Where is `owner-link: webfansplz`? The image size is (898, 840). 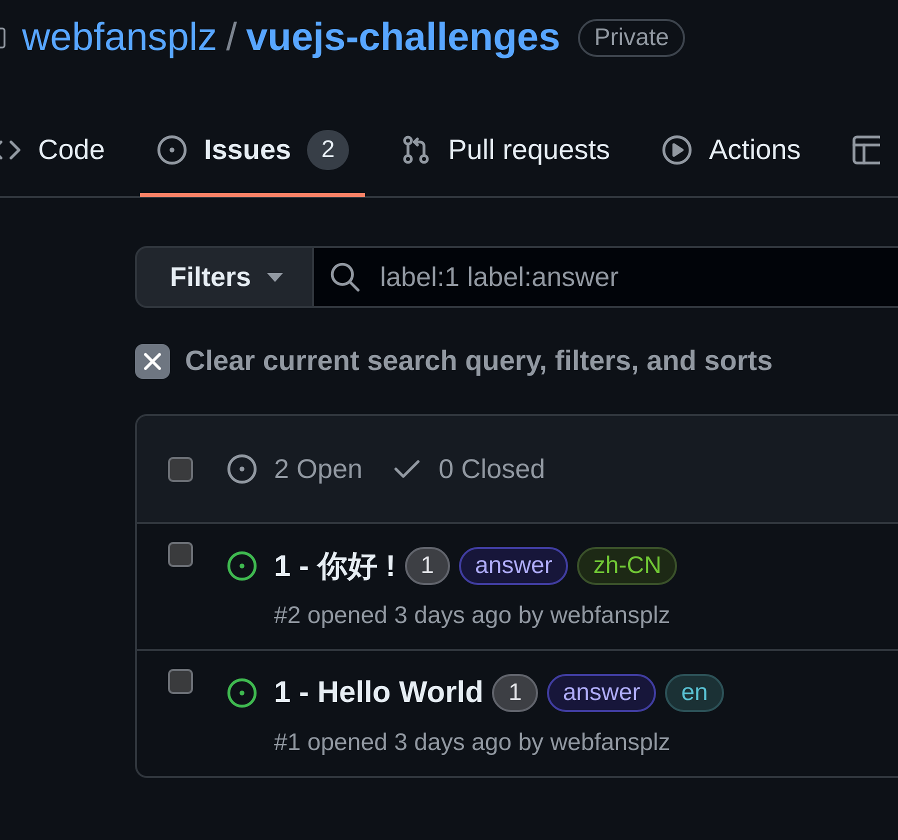 owner-link: webfansplz is located at coordinates (120, 38).